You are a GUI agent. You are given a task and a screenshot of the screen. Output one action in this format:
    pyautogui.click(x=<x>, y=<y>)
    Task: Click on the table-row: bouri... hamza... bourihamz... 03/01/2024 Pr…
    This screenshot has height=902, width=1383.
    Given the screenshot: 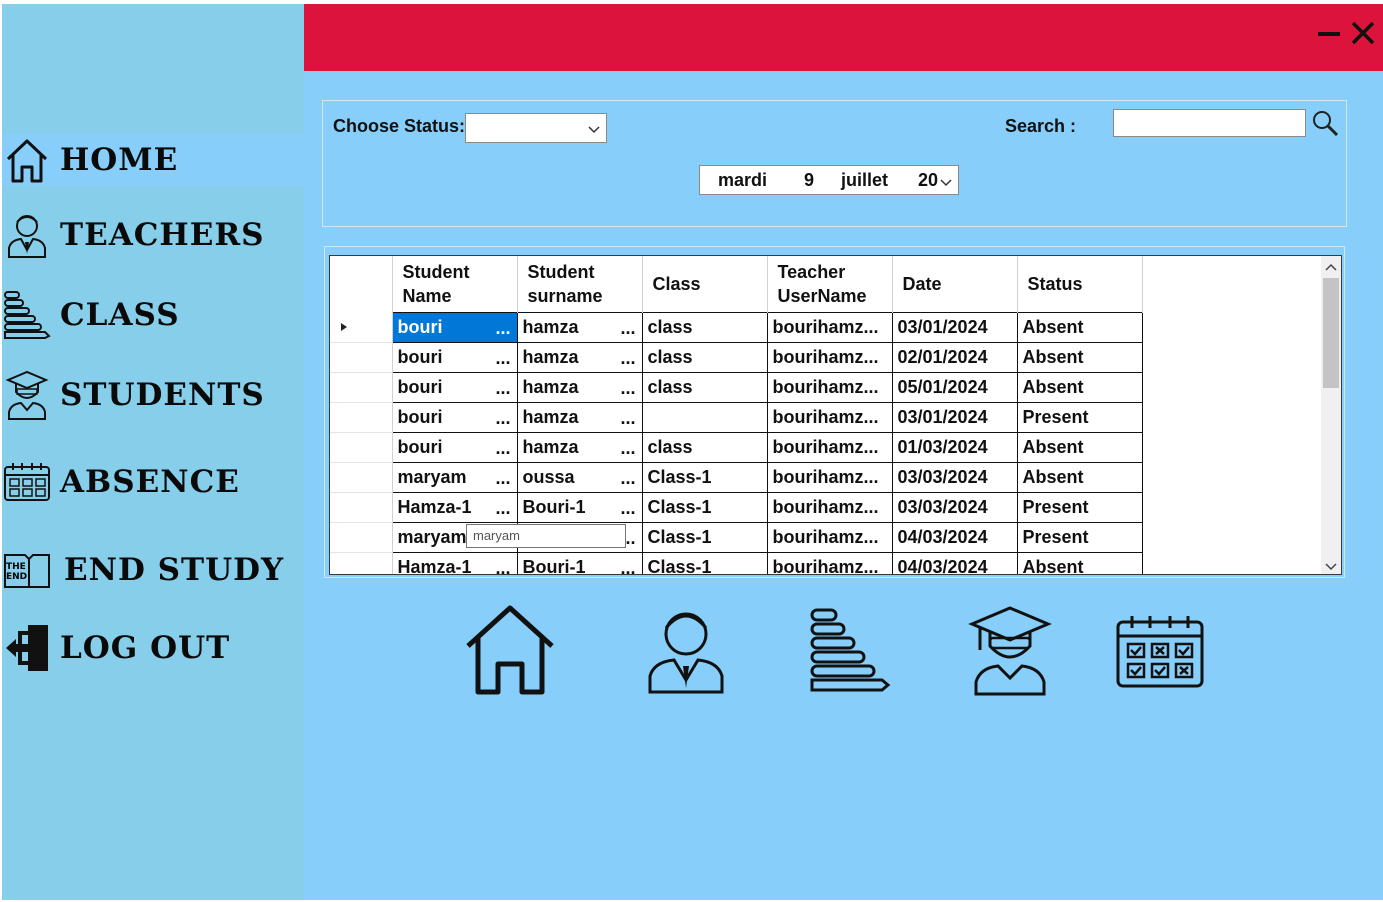 What is the action you would take?
    pyautogui.click(x=736, y=417)
    